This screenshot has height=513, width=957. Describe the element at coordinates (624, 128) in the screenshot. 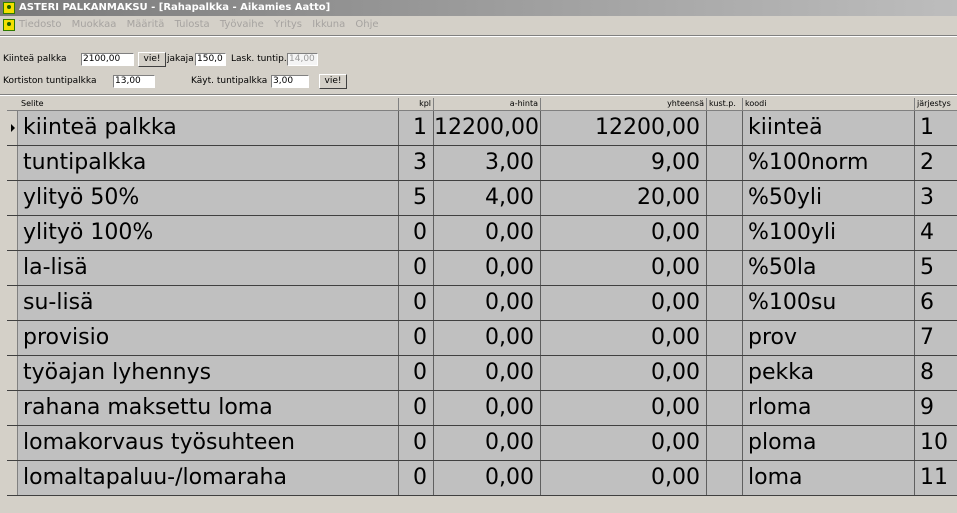

I see `cell-yhteensa: 12200,00` at that location.